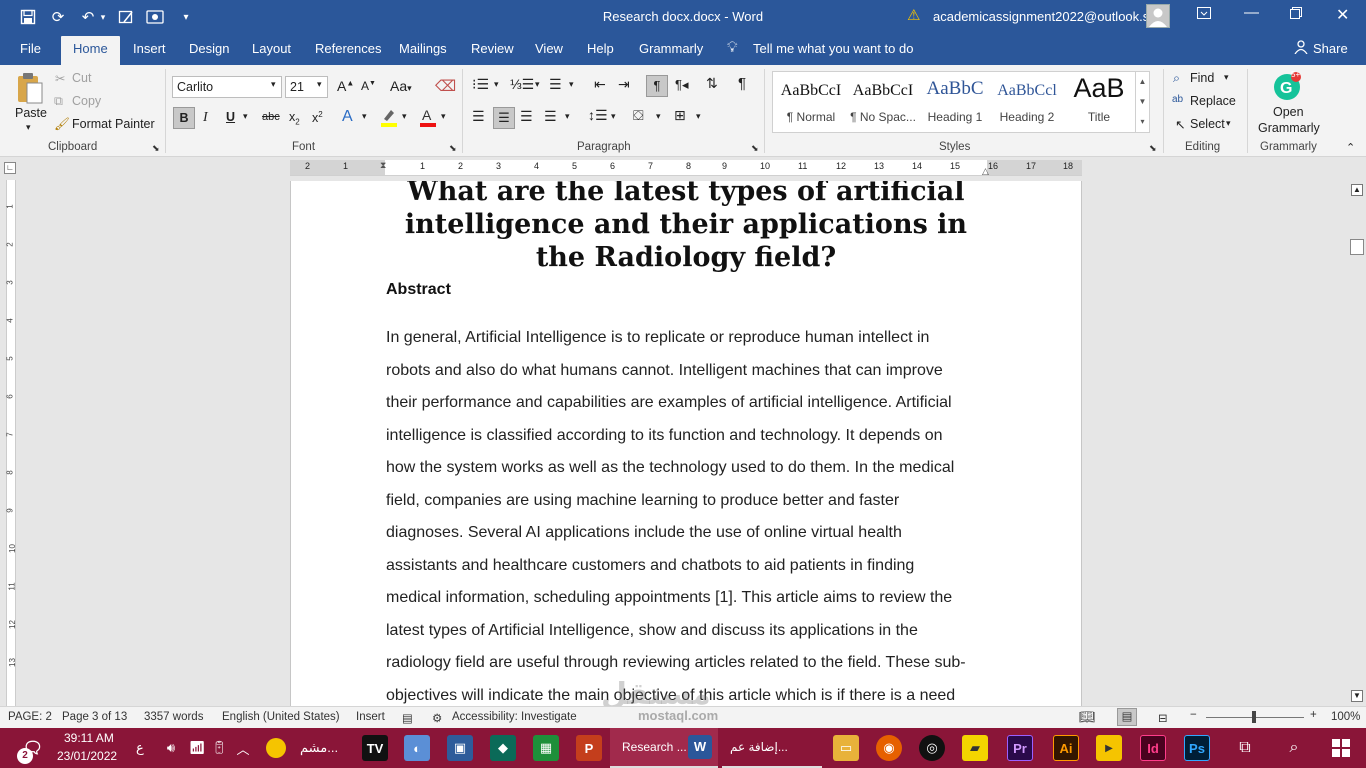 Image resolution: width=1366 pixels, height=768 pixels. Describe the element at coordinates (460, 748) in the screenshot. I see `monitor-app-icon: ▣` at that location.